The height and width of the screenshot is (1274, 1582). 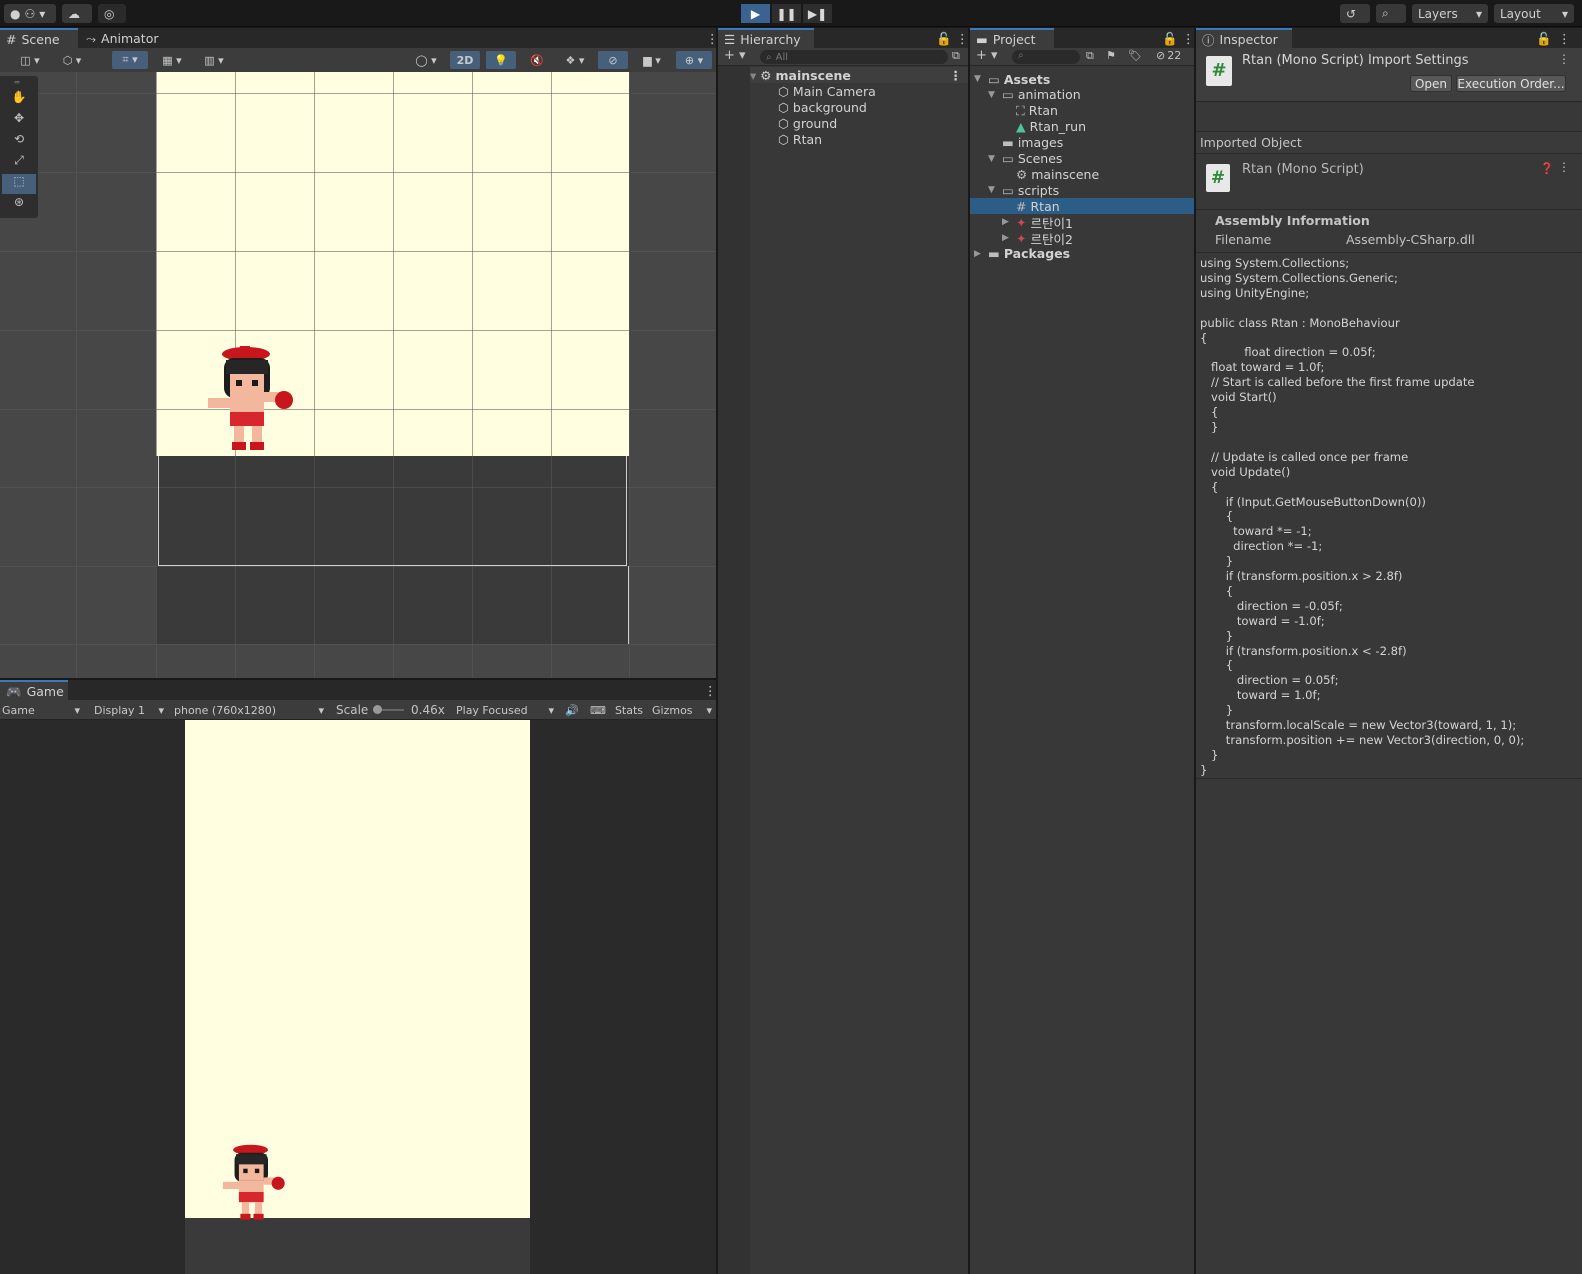 I want to click on project-item: ▼ ▭ scripts, so click(x=1082, y=190).